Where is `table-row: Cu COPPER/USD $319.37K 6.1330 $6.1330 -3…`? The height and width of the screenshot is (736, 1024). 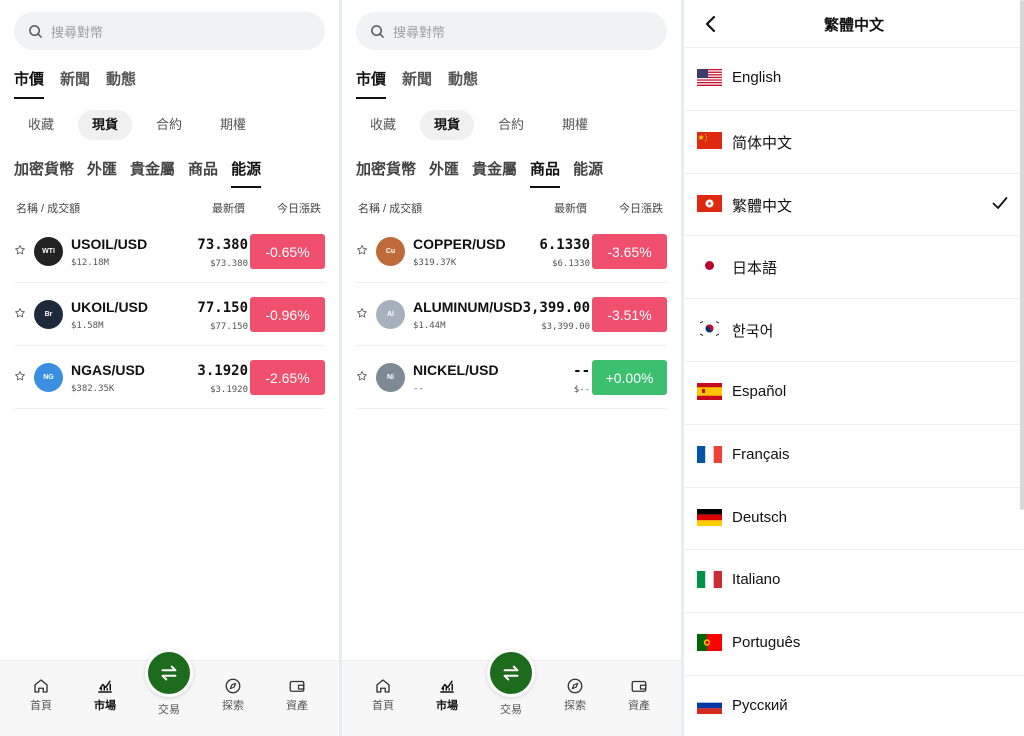 table-row: Cu COPPER/USD $319.37K 6.1330 $6.1330 -3… is located at coordinates (511, 251).